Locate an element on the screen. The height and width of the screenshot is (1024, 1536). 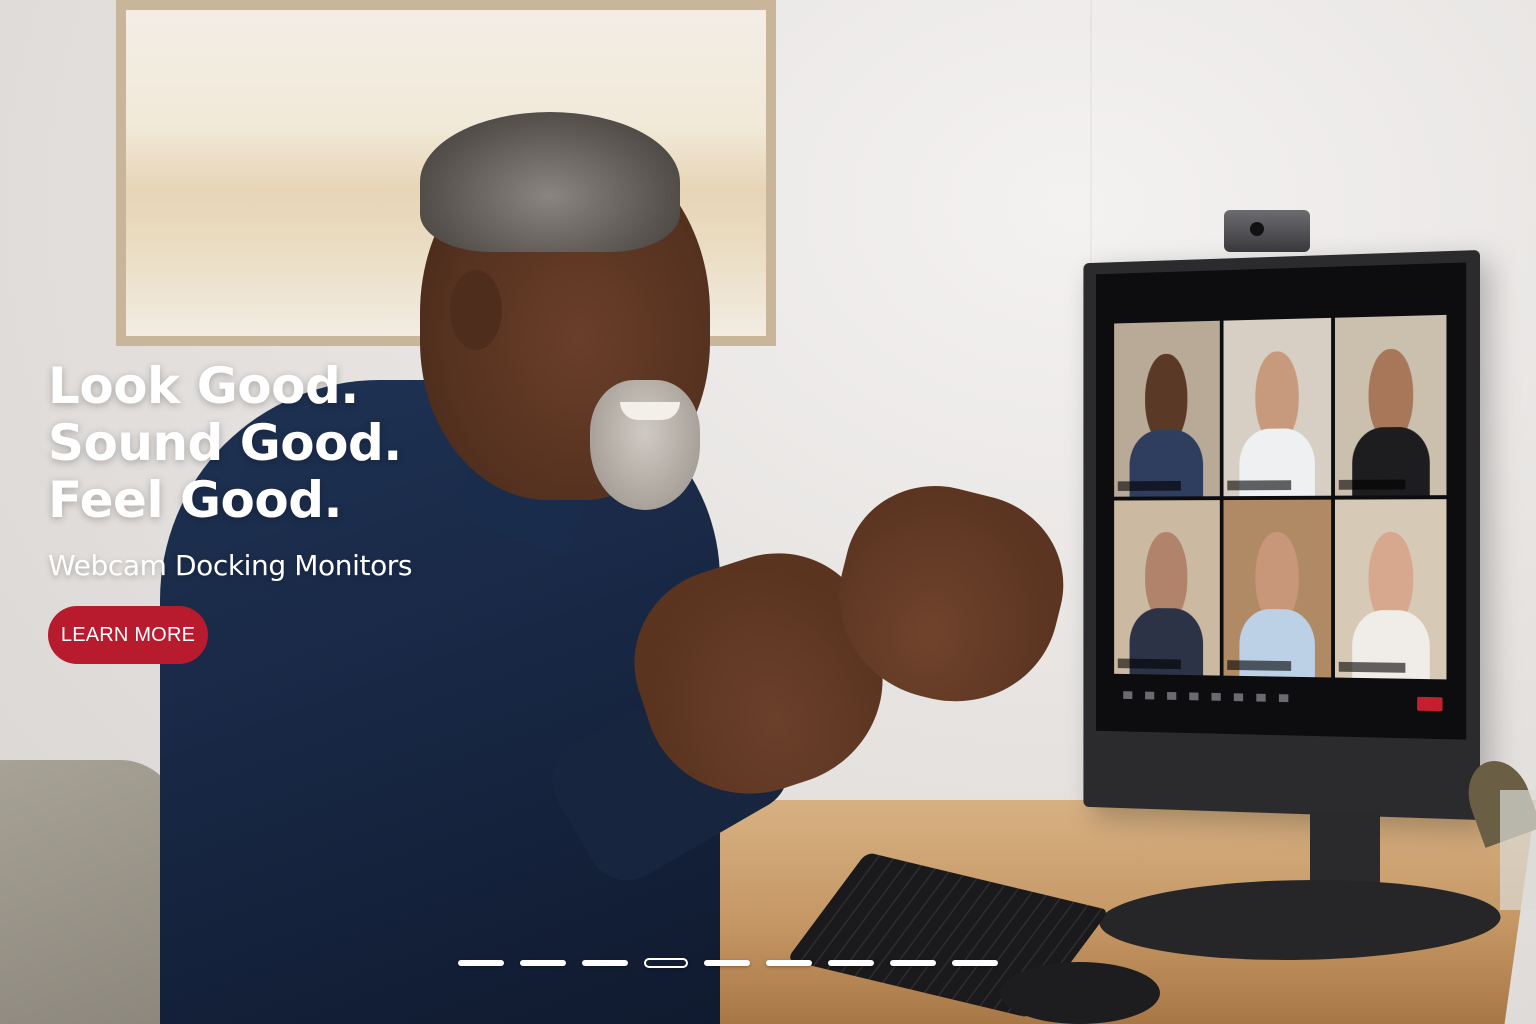
person-beard is located at coordinates (645, 445).